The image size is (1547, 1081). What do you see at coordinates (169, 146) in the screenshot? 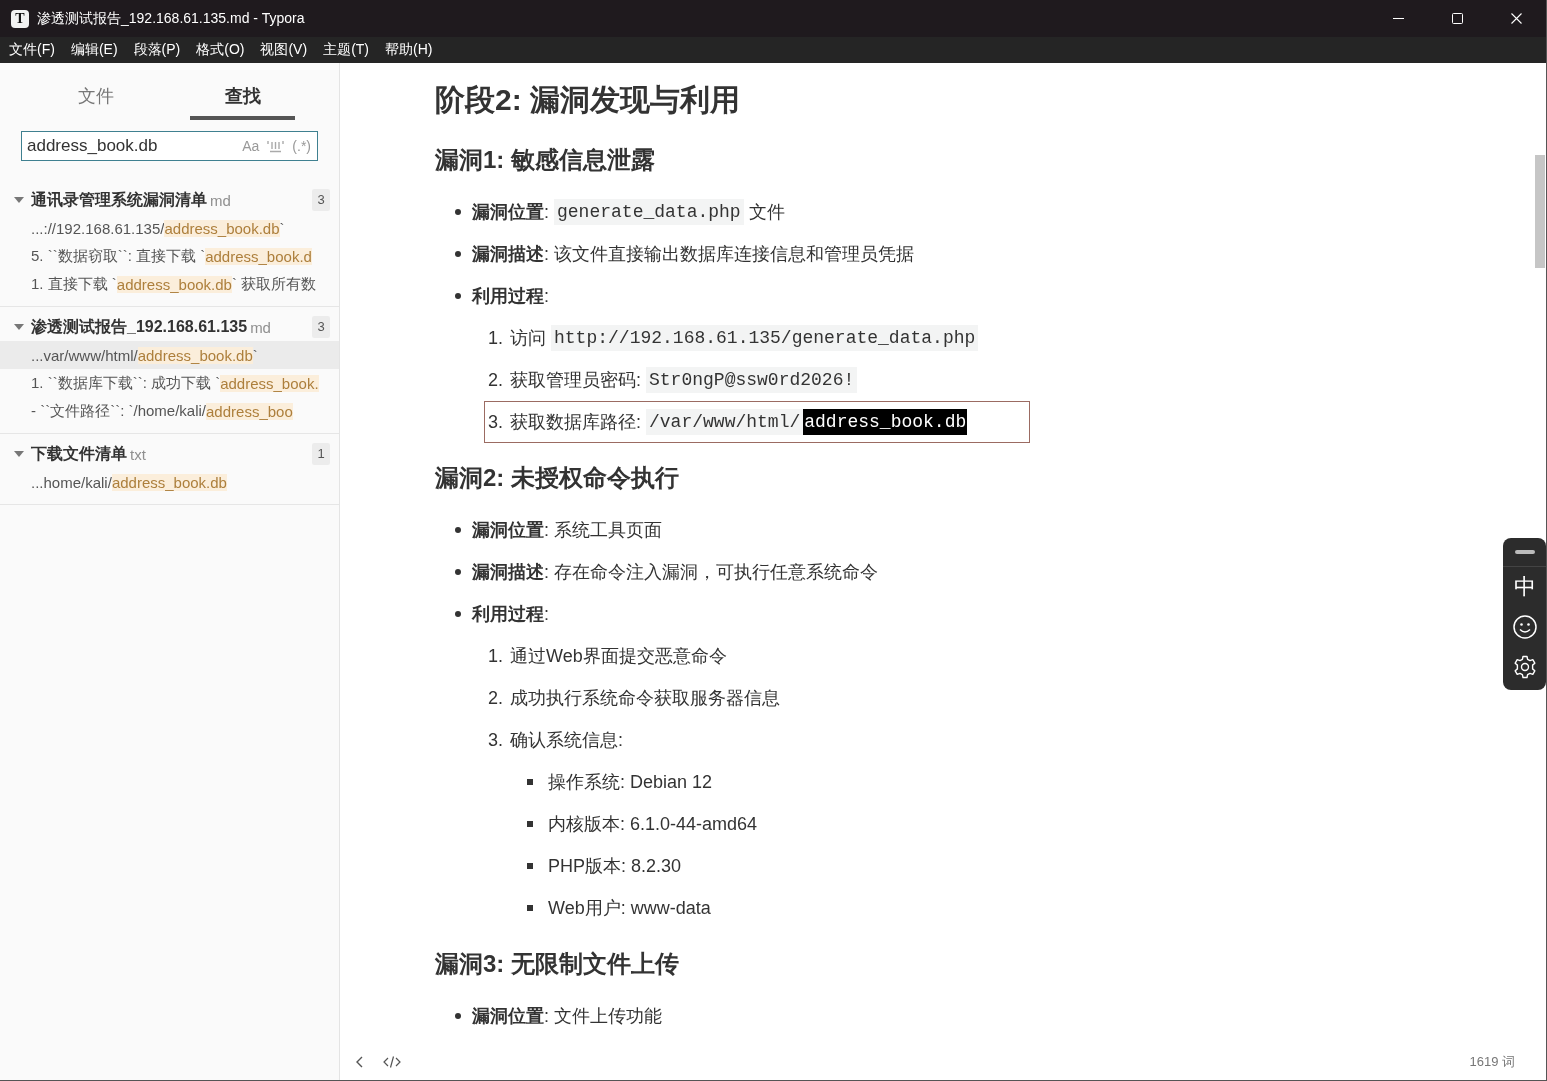
I see `search-field: address_book.db Aa (.*)` at bounding box center [169, 146].